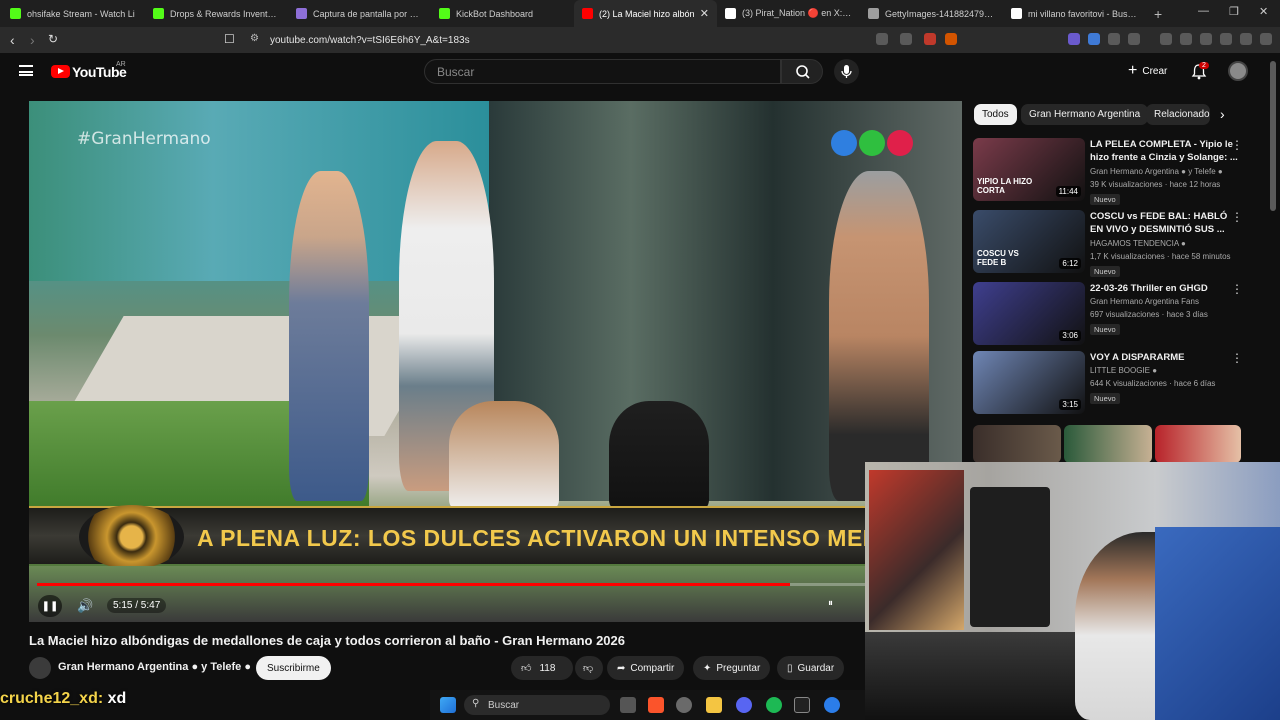  I want to click on brave-rewards-icon, so click(951, 39).